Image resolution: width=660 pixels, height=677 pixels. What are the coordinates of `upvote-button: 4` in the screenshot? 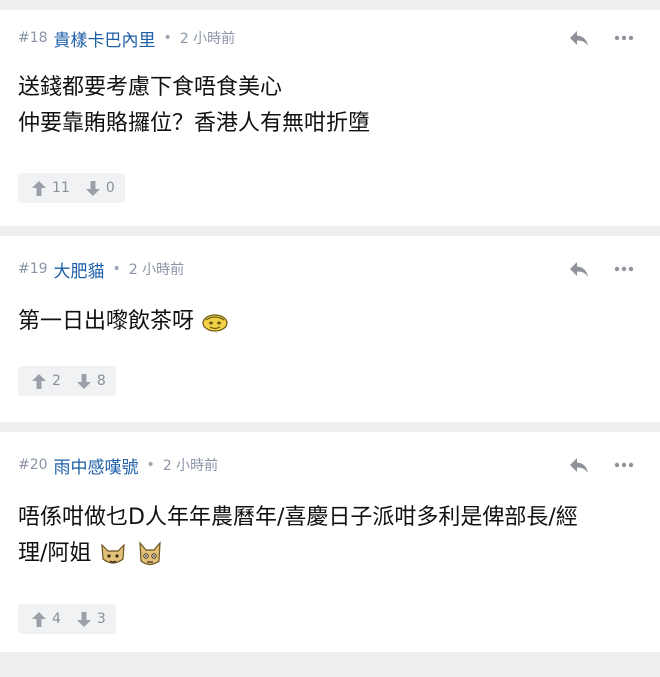 It's located at (46, 619).